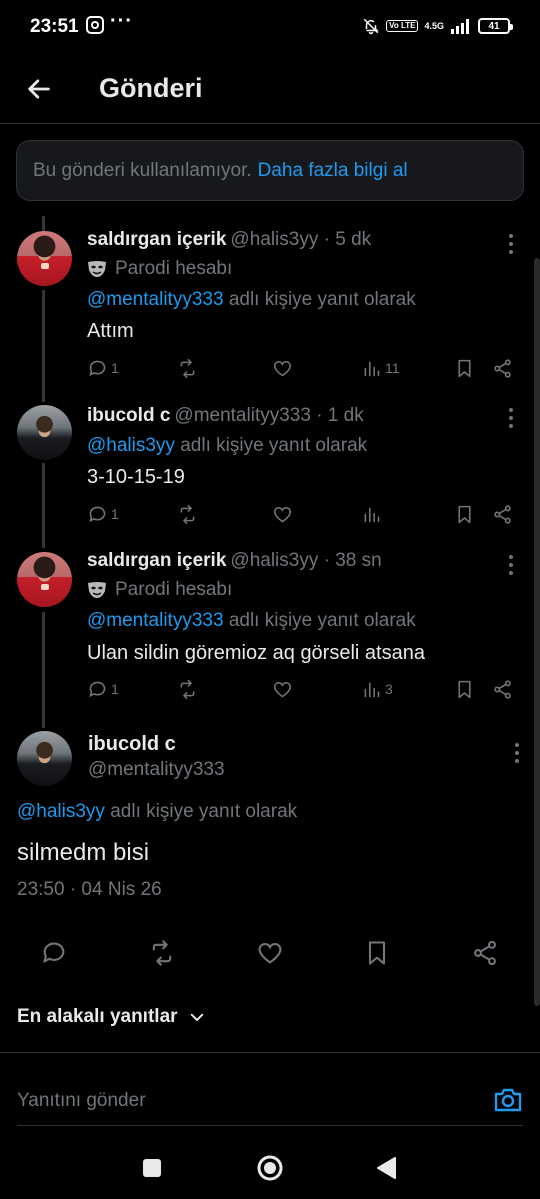 This screenshot has height=1199, width=540. Describe the element at coordinates (83, 852) in the screenshot. I see `main-tweet-text: silmedm bisi` at that location.